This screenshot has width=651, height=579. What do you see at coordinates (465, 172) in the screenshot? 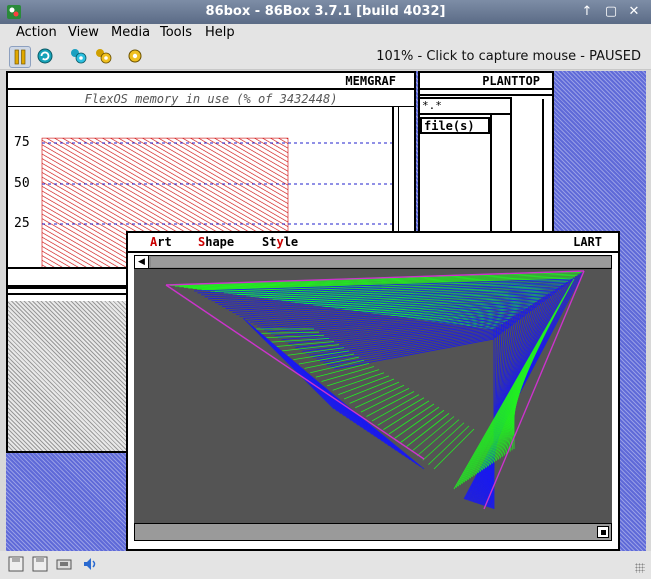
I see `file-selector-window: *.* file(s)` at bounding box center [465, 172].